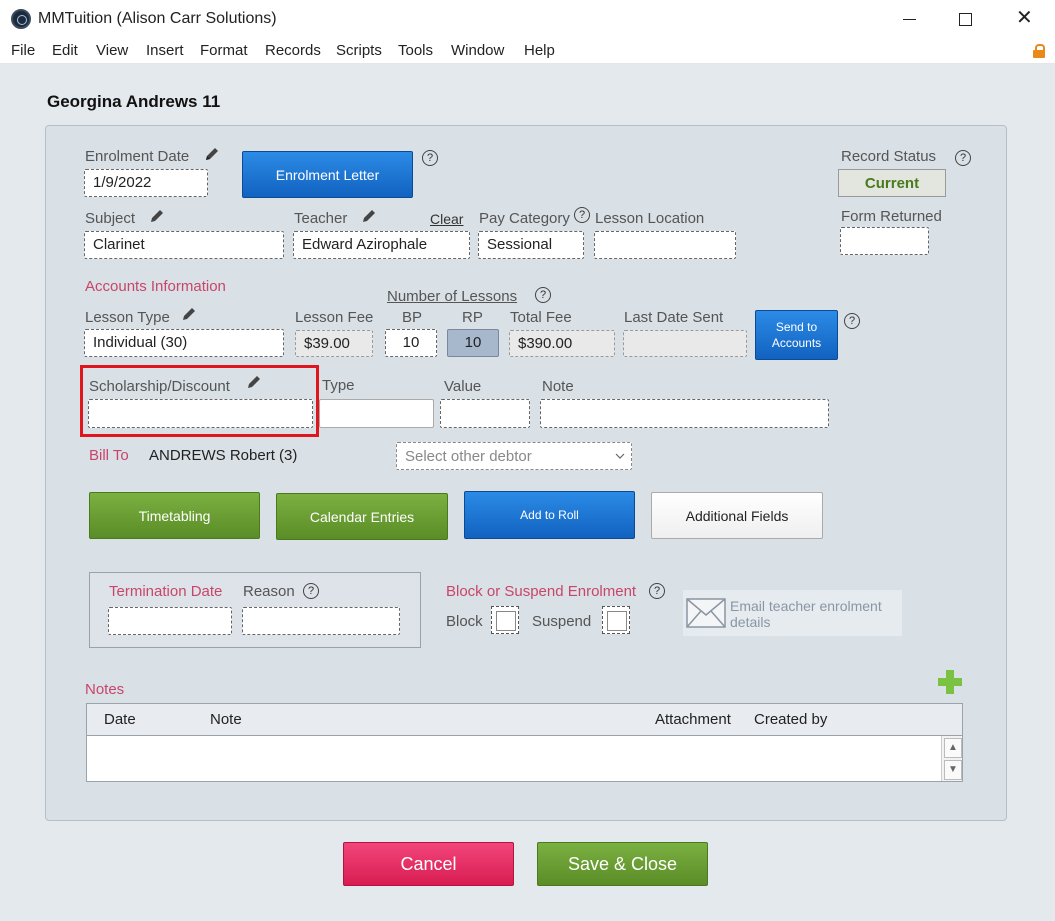 Image resolution: width=1055 pixels, height=921 pixels. What do you see at coordinates (120, 719) in the screenshot?
I see `notes-col-date: Date` at bounding box center [120, 719].